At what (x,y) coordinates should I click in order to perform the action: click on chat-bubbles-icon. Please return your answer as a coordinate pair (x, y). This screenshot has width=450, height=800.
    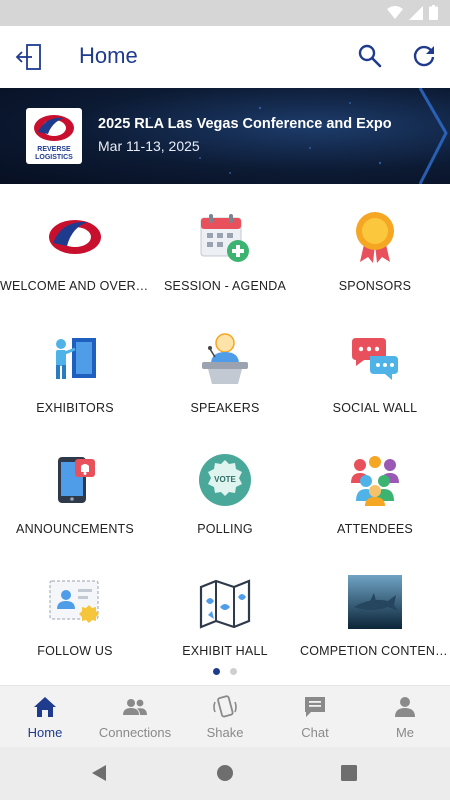
    Looking at the image, I should click on (375, 359).